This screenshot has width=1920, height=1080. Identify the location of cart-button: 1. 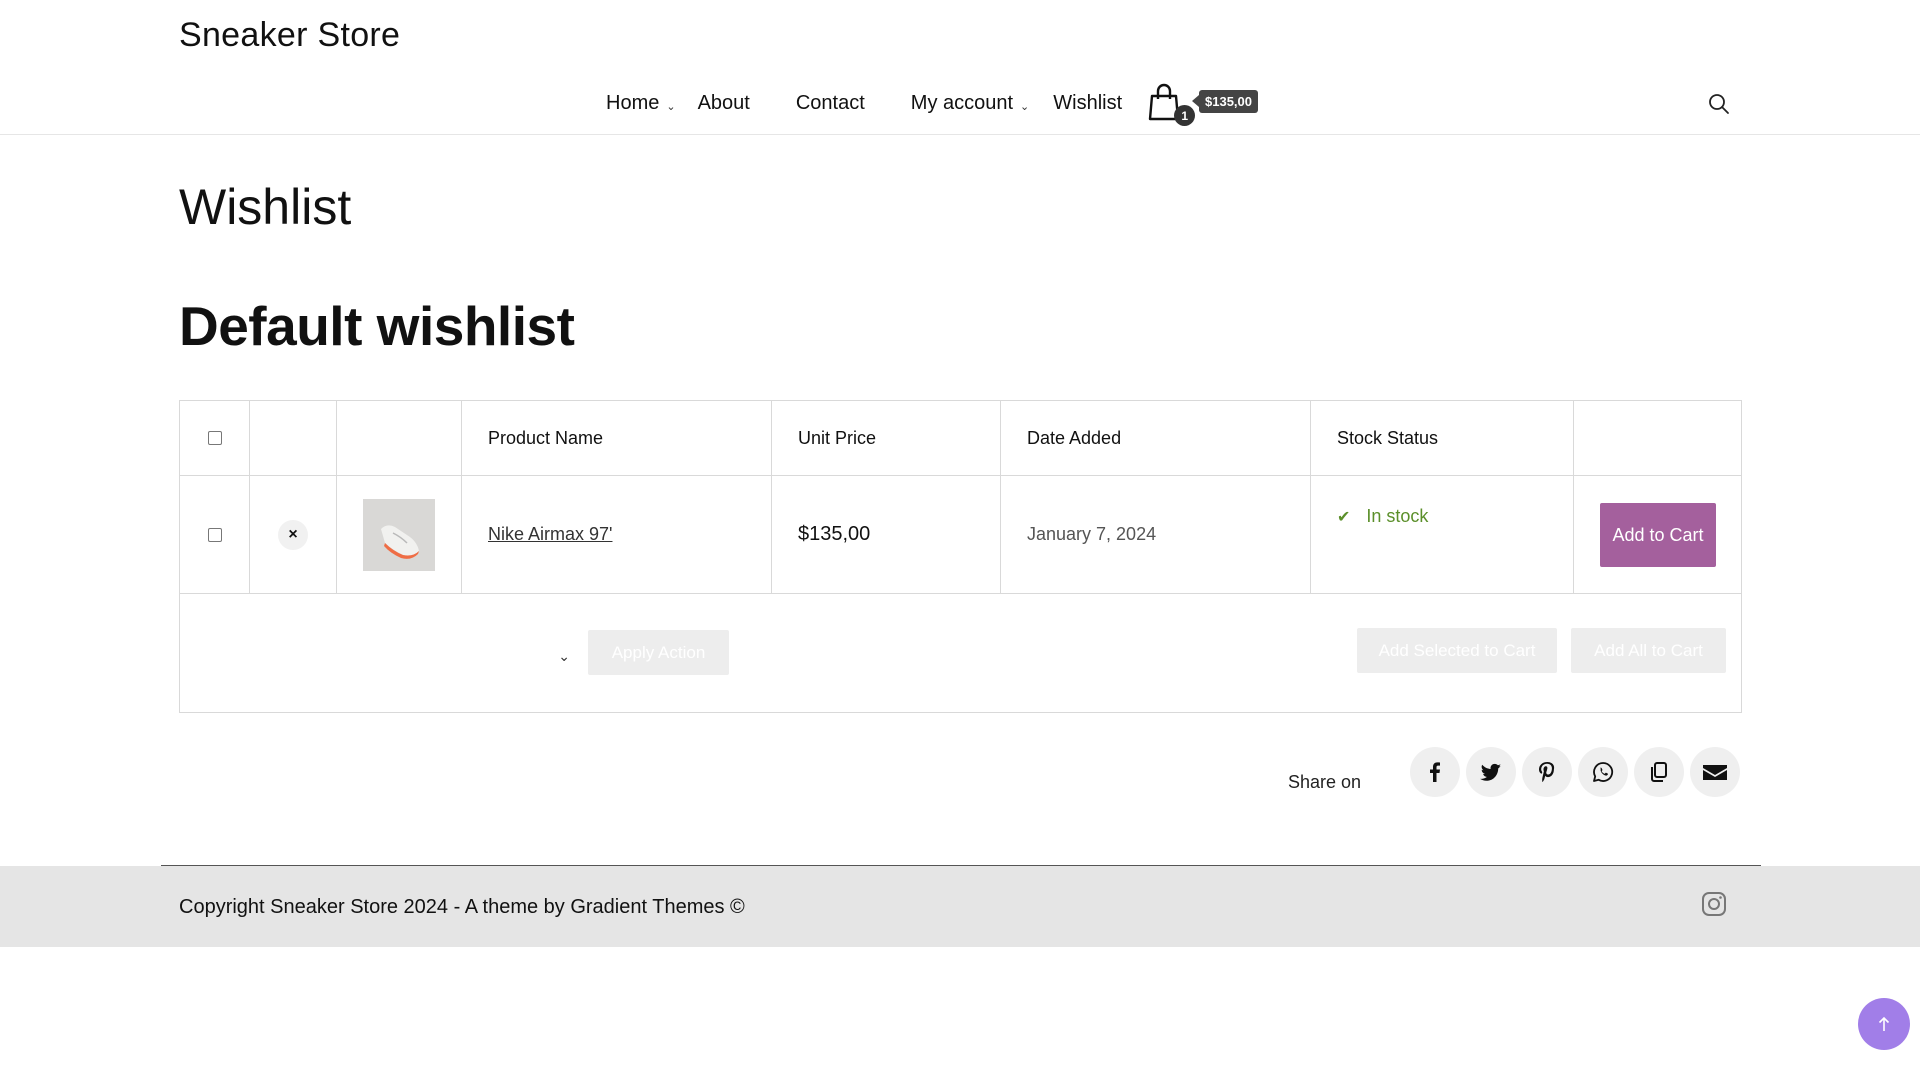
(1172, 104).